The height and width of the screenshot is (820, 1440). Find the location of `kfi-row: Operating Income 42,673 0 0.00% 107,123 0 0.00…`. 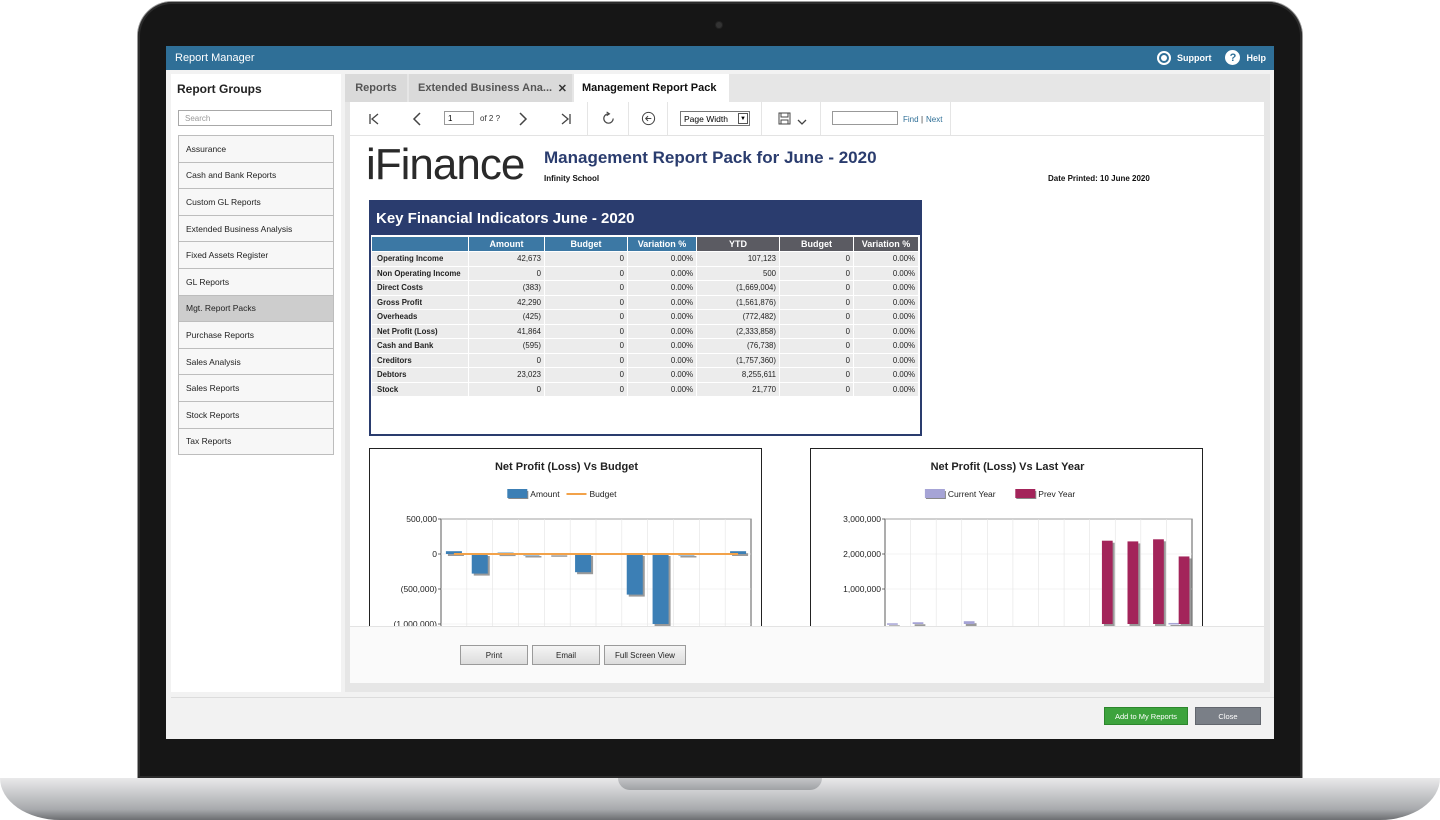

kfi-row: Operating Income 42,673 0 0.00% 107,123 0 0.00… is located at coordinates (645, 259).